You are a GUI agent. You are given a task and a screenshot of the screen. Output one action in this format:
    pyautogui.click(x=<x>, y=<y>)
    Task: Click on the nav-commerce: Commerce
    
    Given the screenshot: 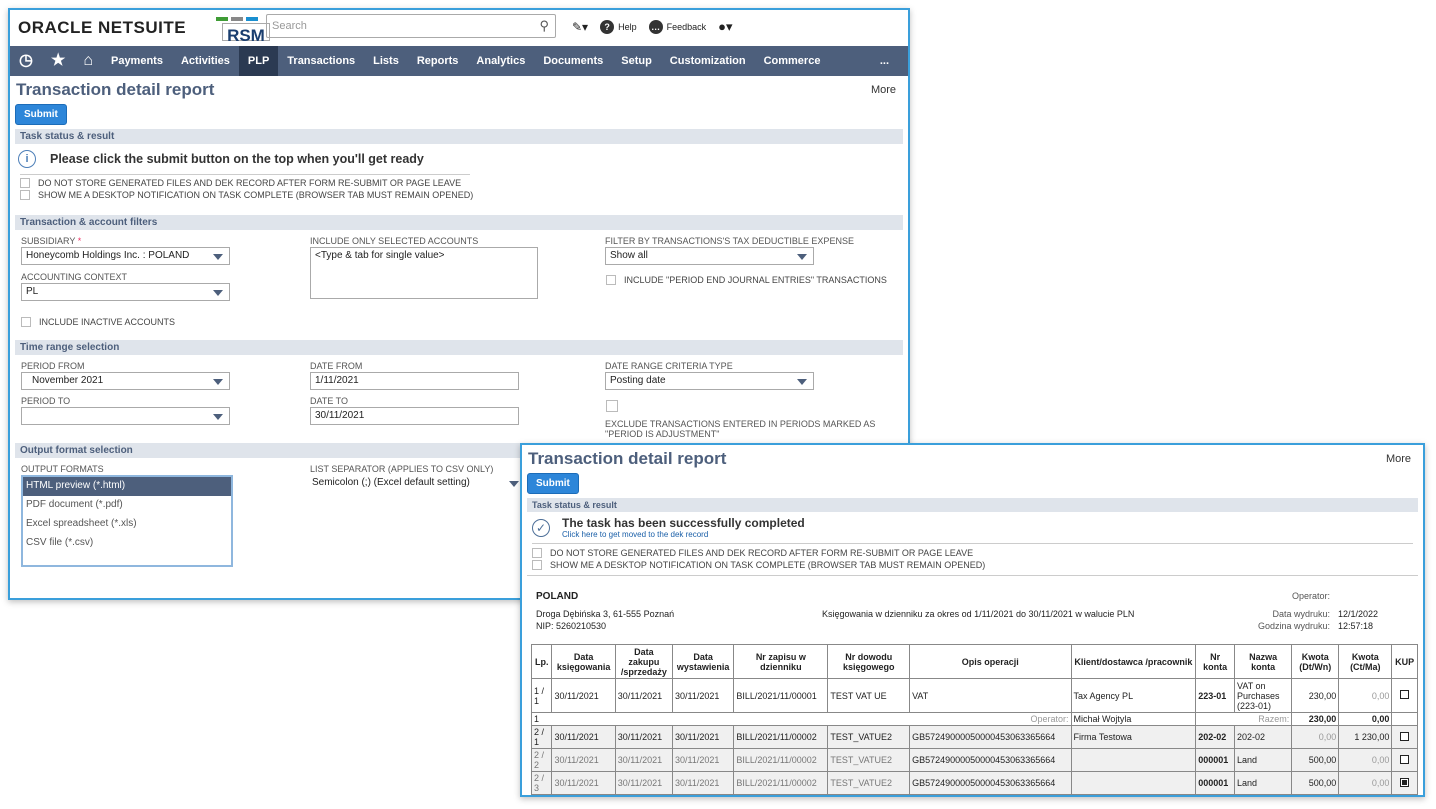 What is the action you would take?
    pyautogui.click(x=792, y=61)
    